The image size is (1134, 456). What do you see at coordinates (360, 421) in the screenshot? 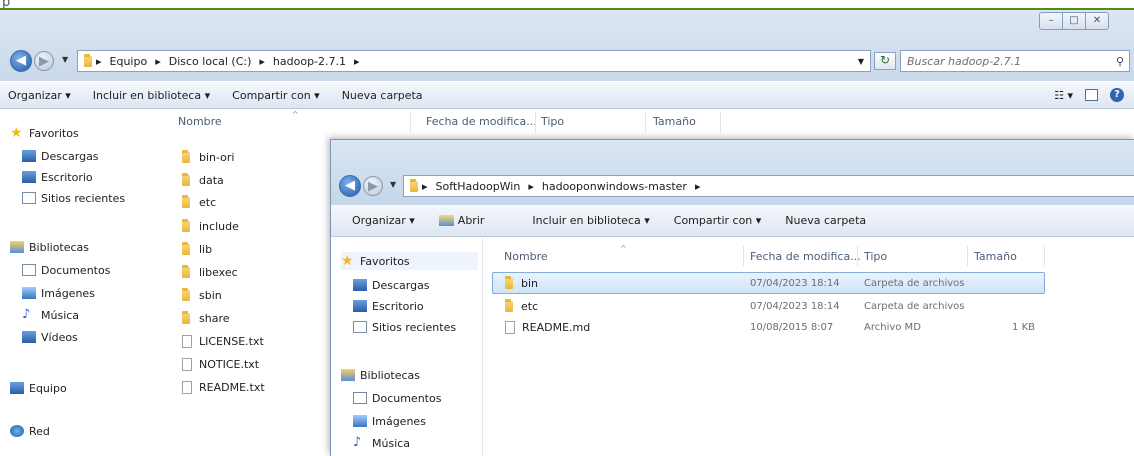
I see `images-icon` at bounding box center [360, 421].